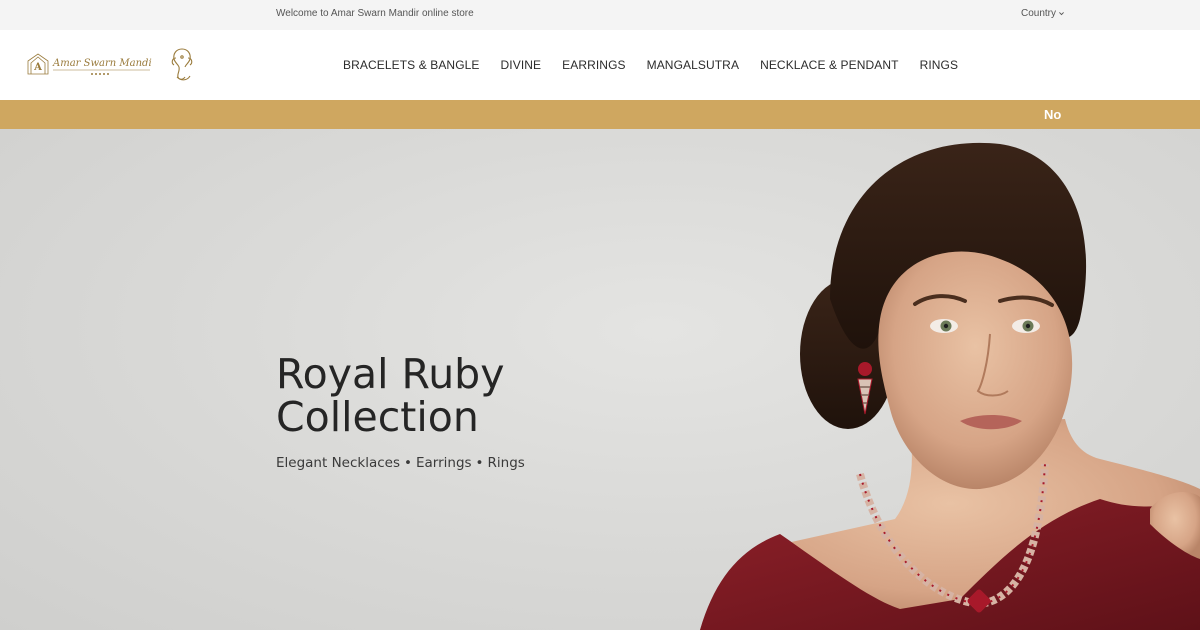 This screenshot has width=1200, height=630. I want to click on nav-item-rings: RINGS, so click(939, 65).